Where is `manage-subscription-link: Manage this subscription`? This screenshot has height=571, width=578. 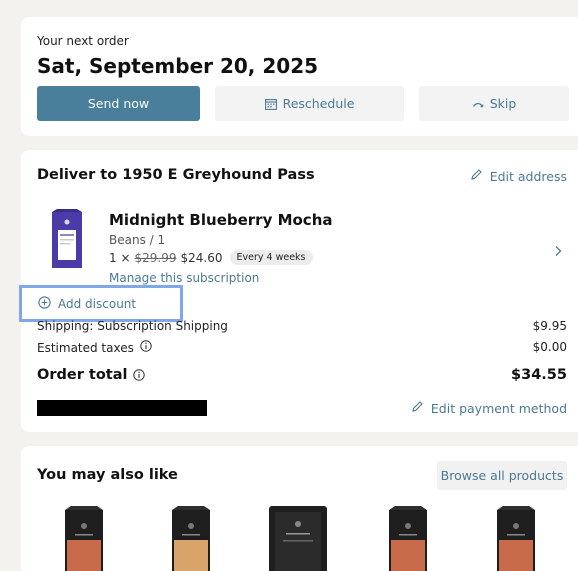
manage-subscription-link: Manage this subscription is located at coordinates (184, 278).